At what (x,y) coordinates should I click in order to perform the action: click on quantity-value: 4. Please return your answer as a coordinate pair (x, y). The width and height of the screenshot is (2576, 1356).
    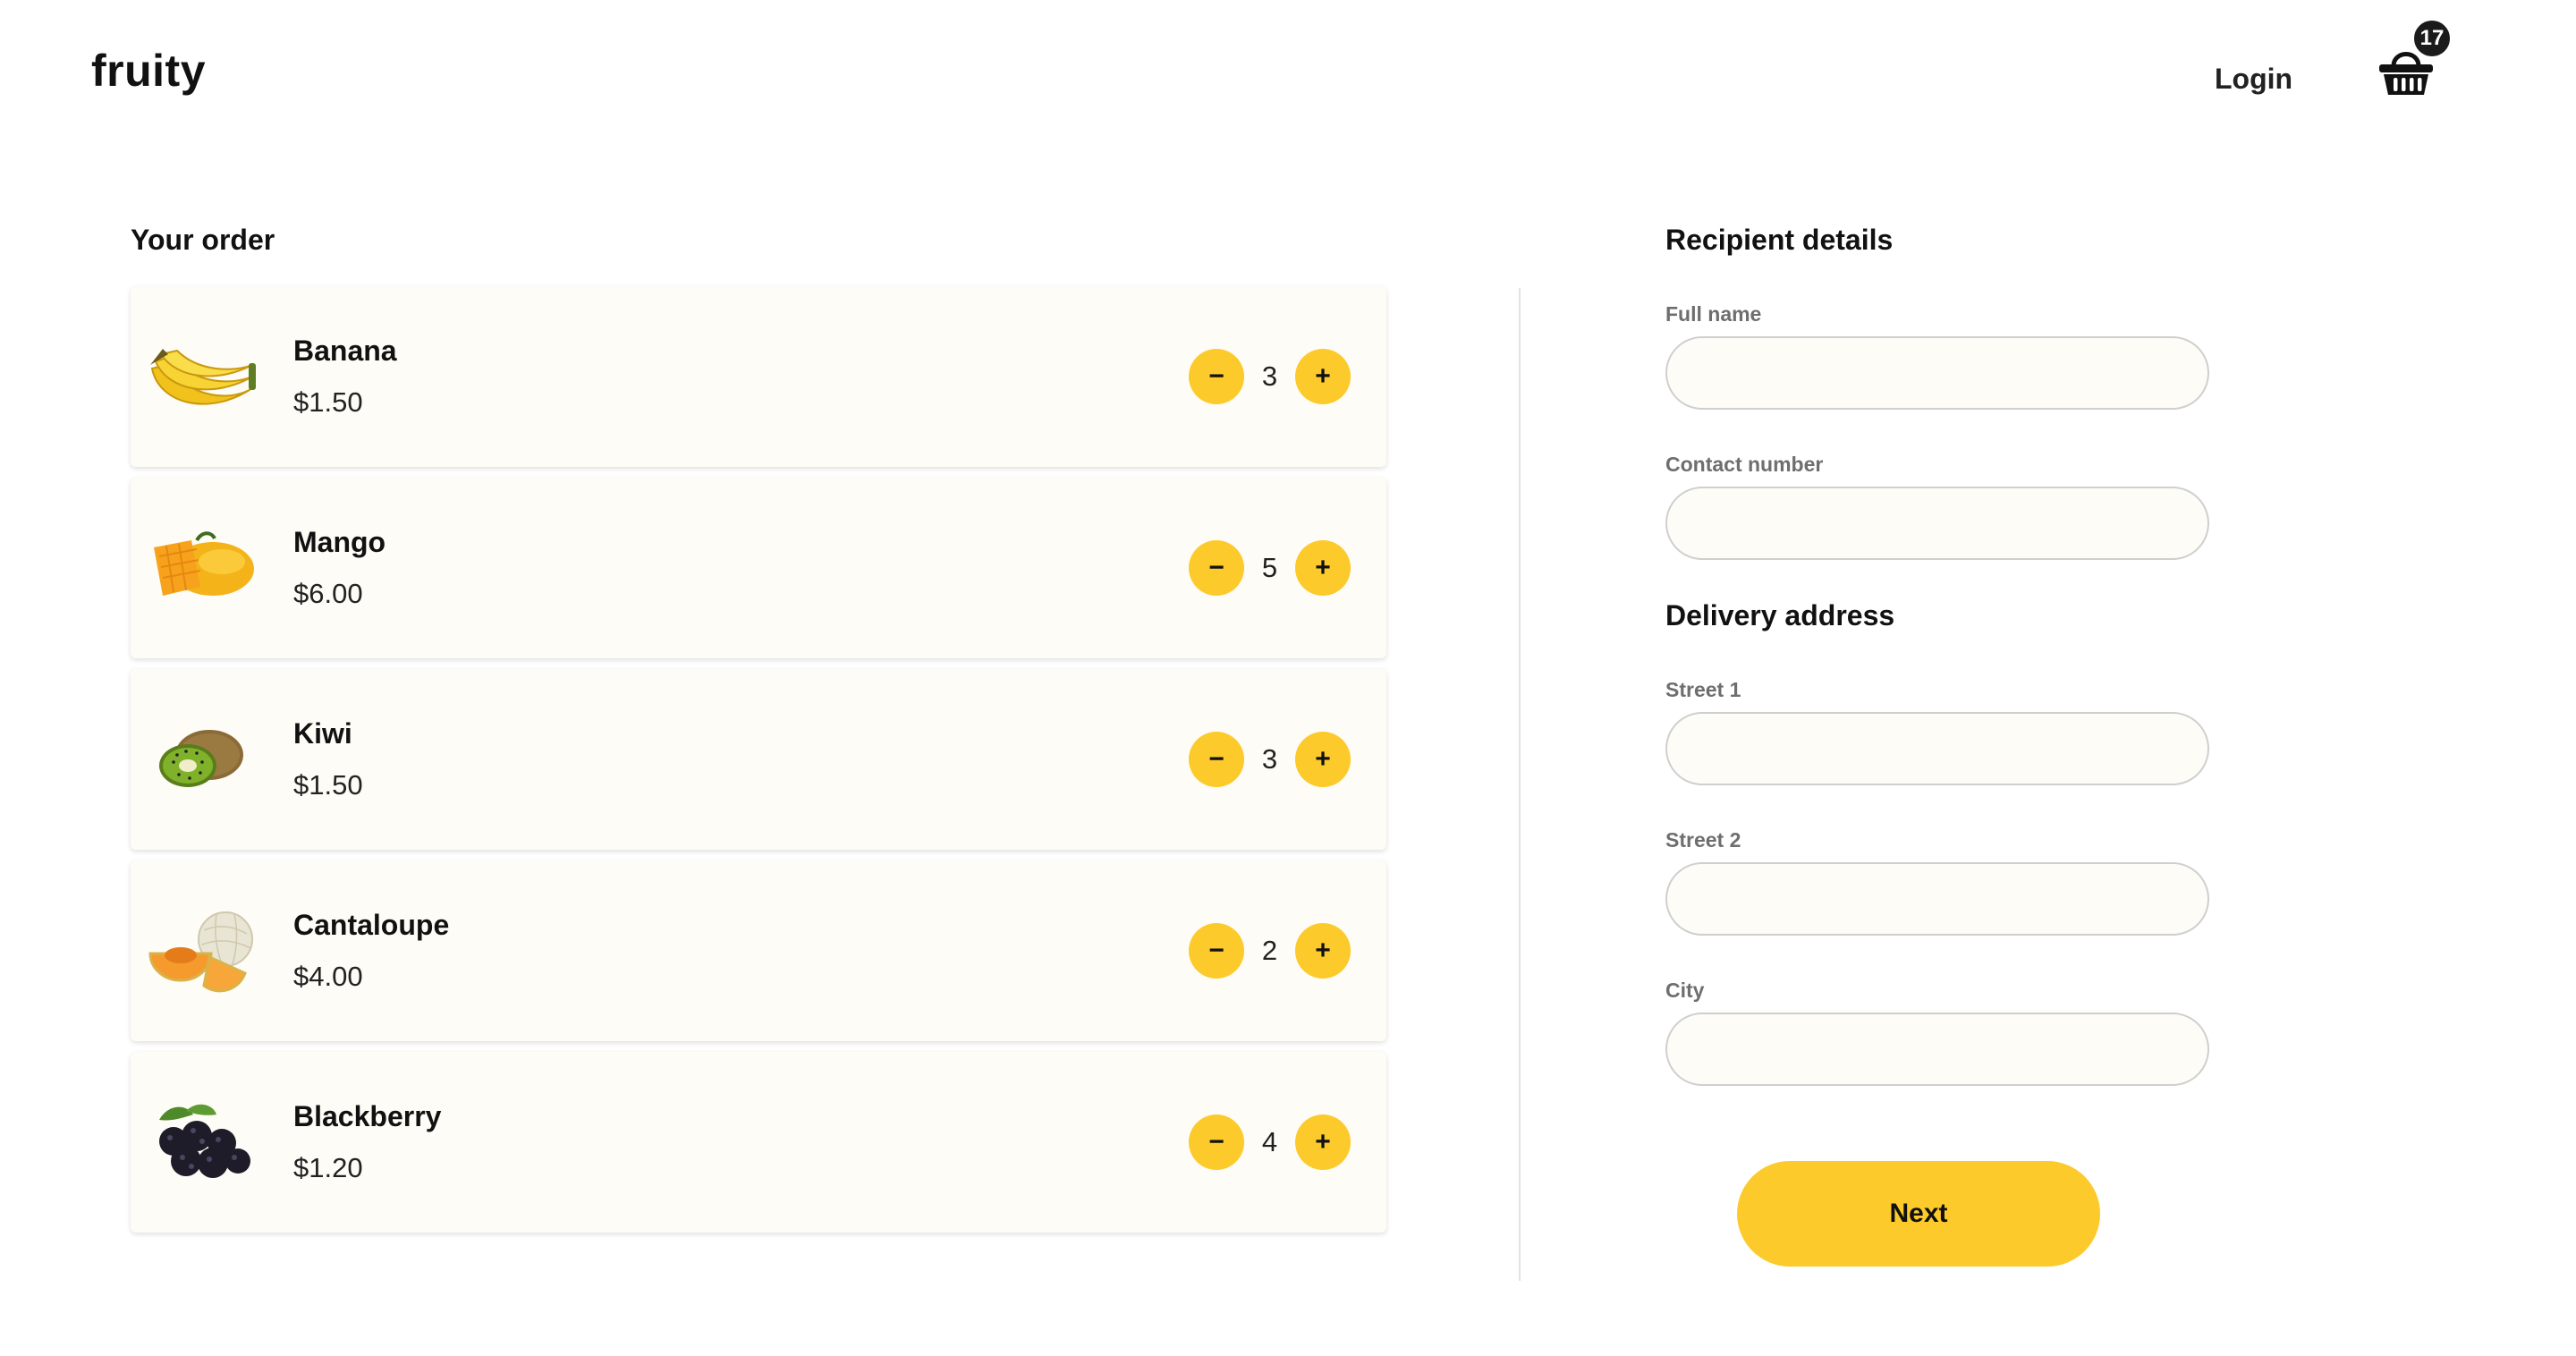
    Looking at the image, I should click on (1269, 1141).